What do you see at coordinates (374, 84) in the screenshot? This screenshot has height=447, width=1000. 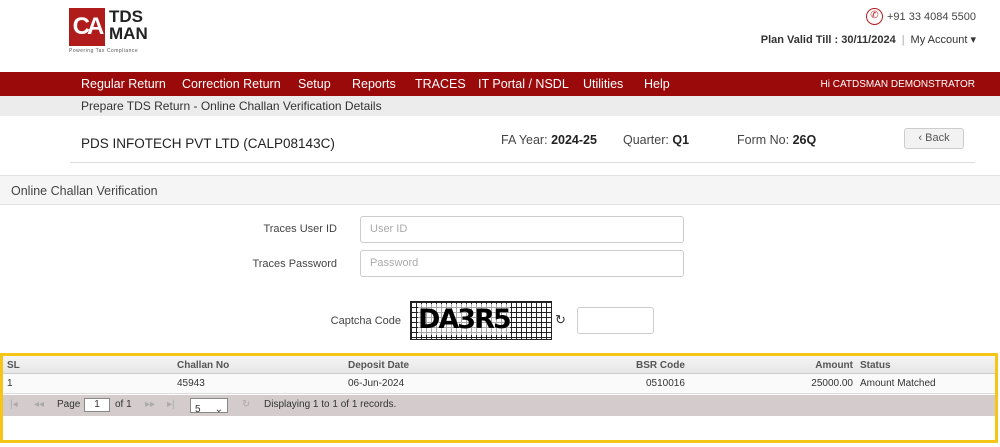 I see `nav-reports: Reports` at bounding box center [374, 84].